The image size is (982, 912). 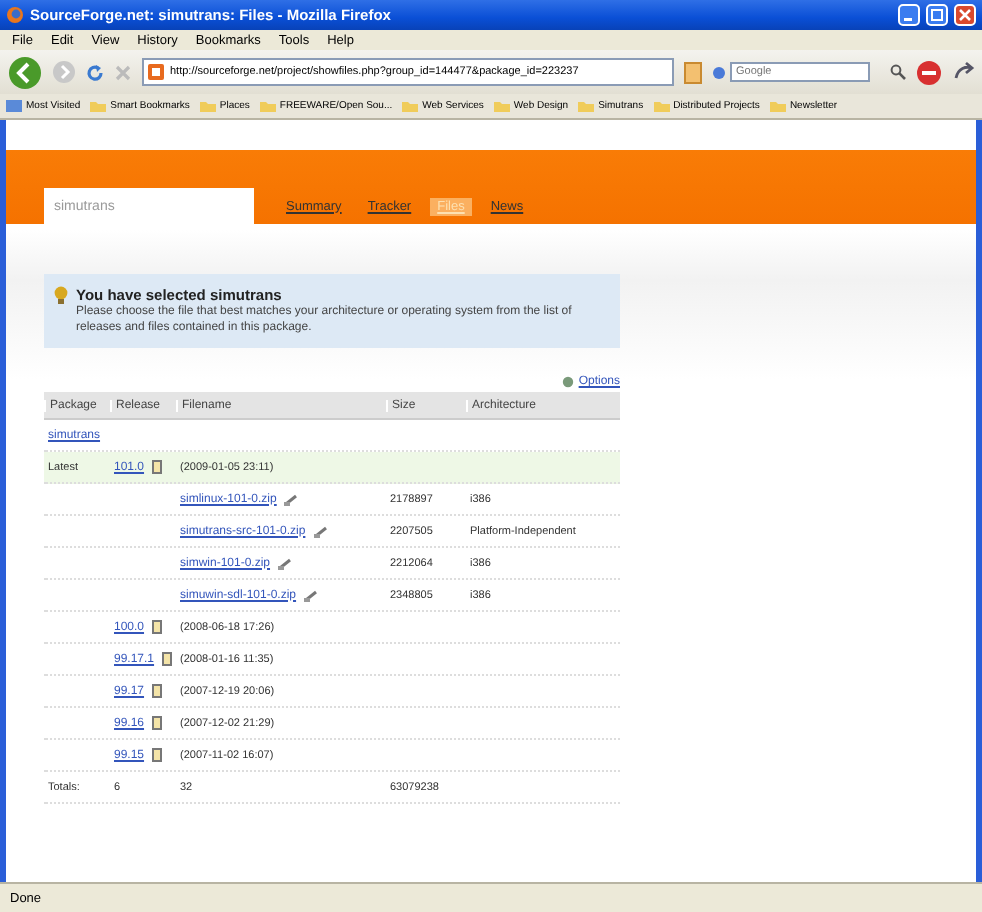 What do you see at coordinates (95, 72) in the screenshot?
I see `reload-icon` at bounding box center [95, 72].